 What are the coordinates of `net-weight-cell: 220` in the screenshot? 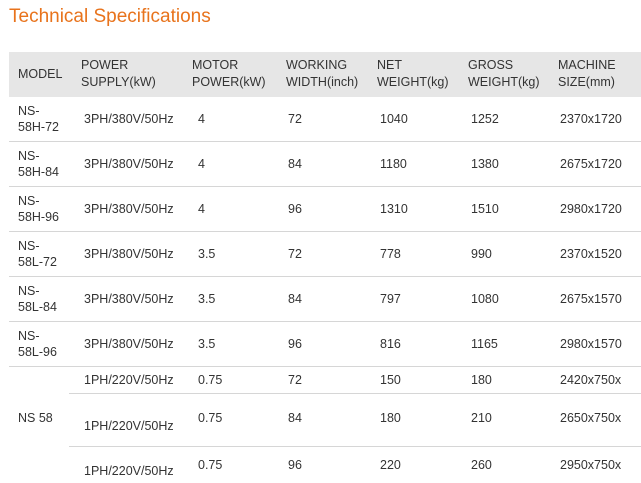 It's located at (390, 465).